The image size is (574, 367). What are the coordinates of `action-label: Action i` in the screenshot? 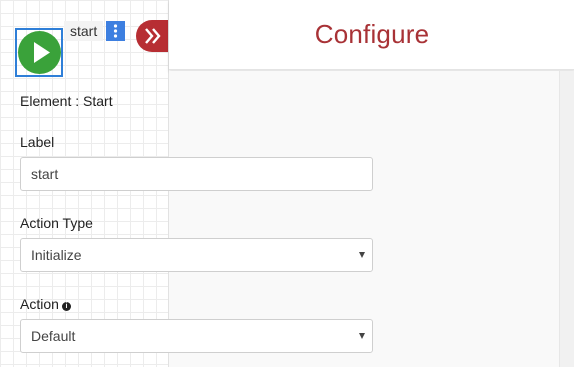 It's located at (45, 304).